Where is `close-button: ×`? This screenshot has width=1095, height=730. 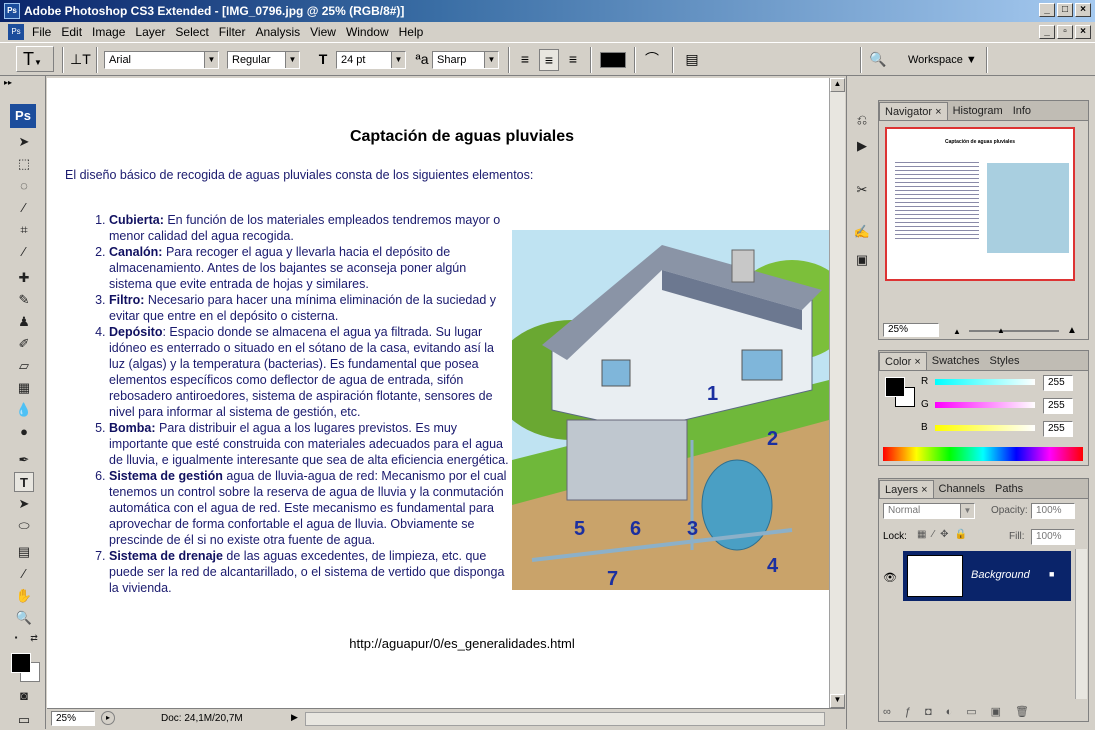
close-button: × is located at coordinates (1083, 10).